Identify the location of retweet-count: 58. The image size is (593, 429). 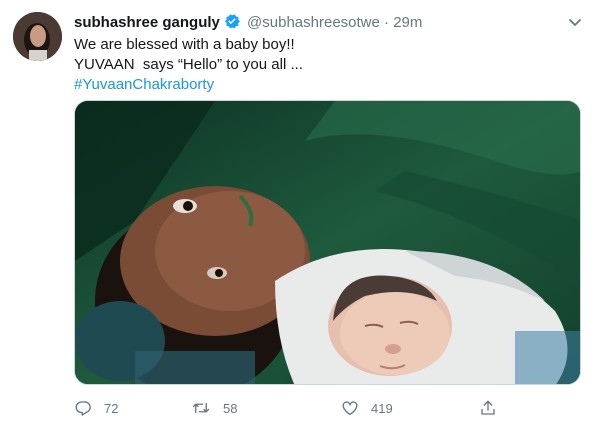
(230, 408).